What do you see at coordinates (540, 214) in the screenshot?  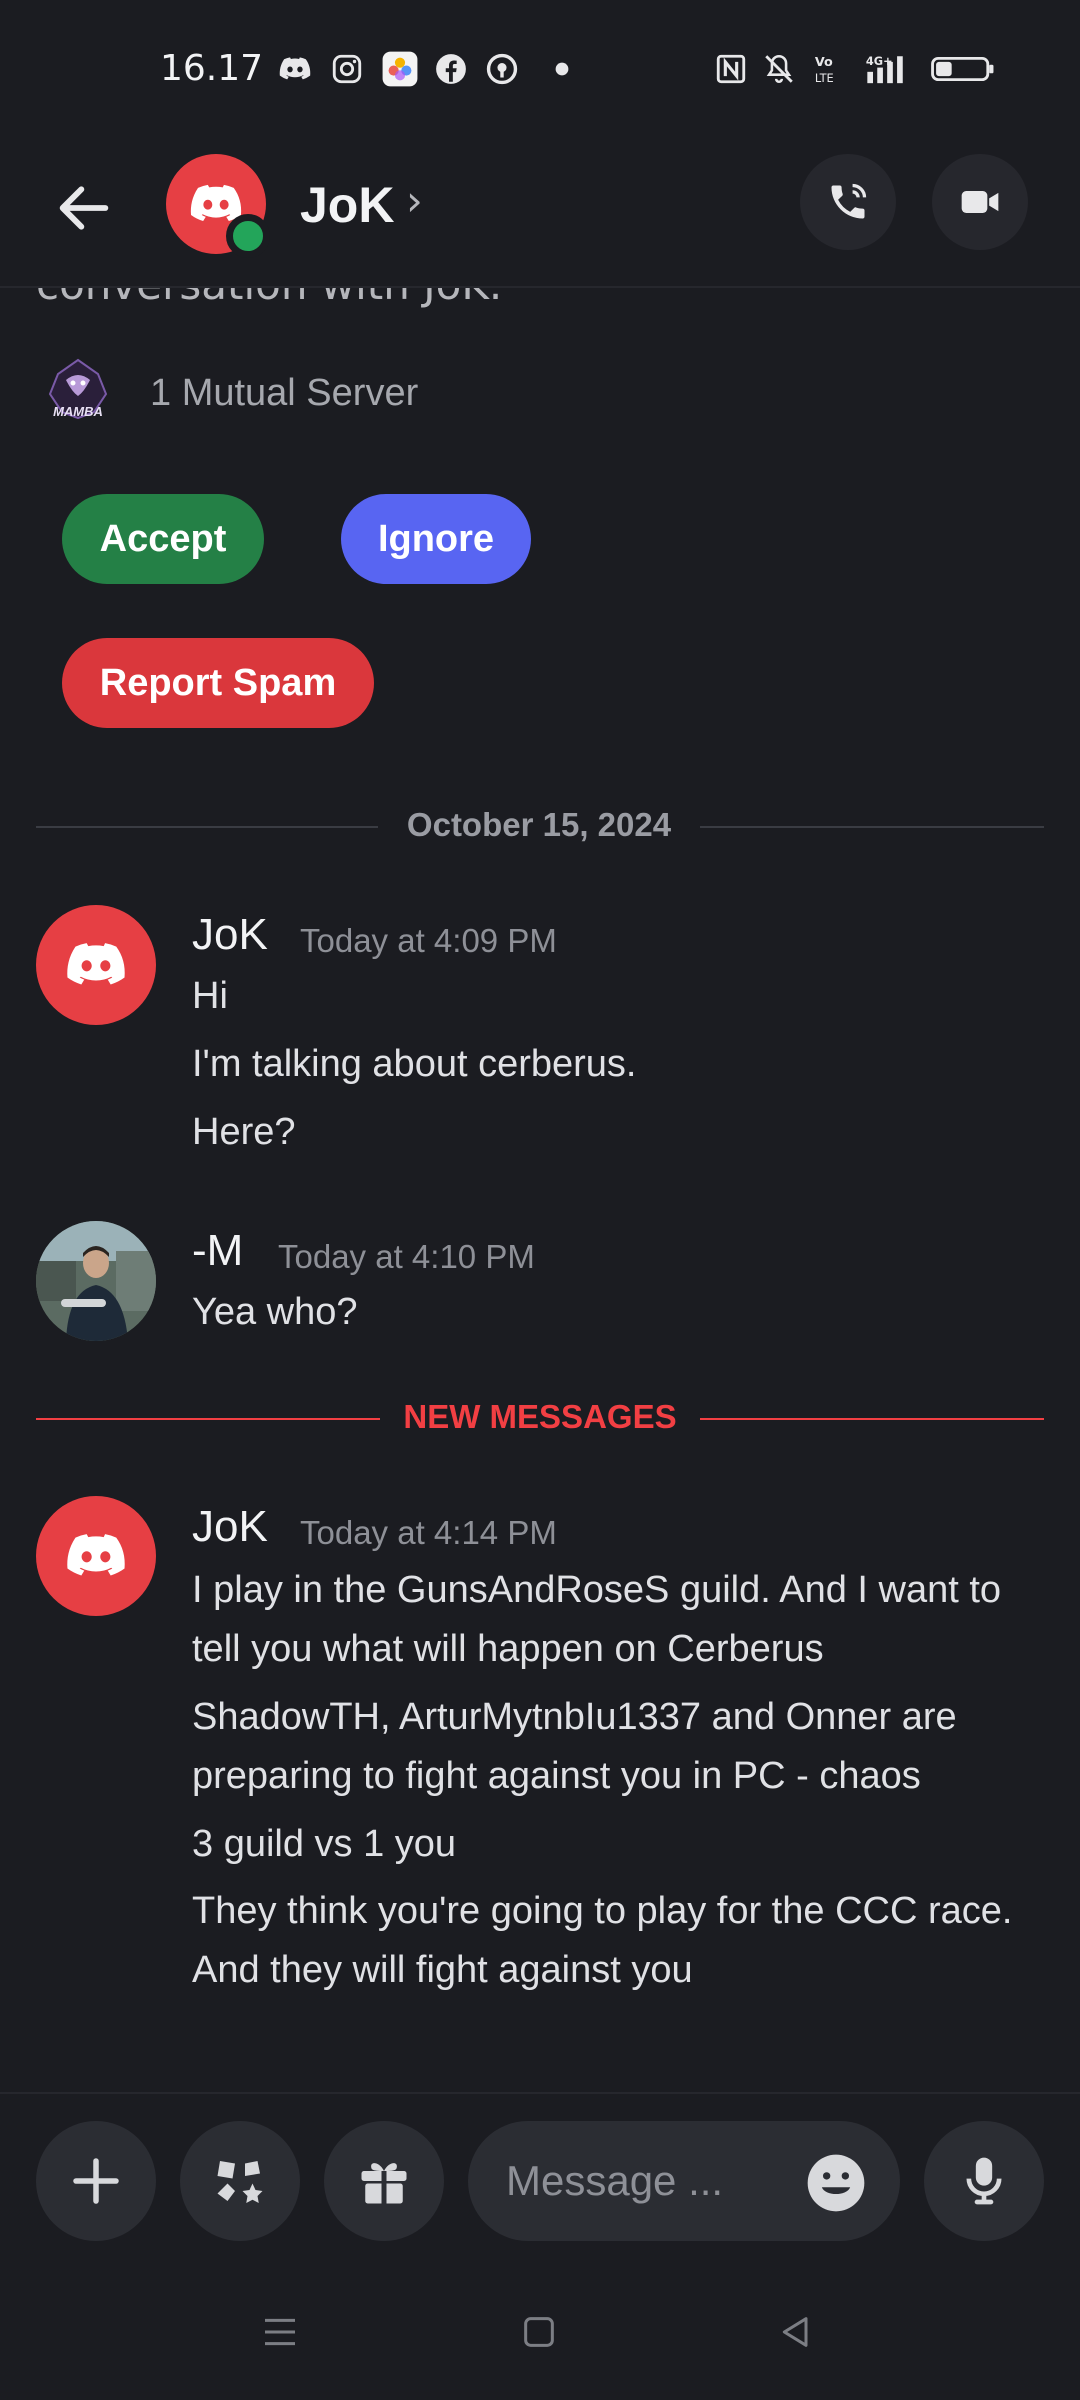 I see `chat-header: JoK ›` at bounding box center [540, 214].